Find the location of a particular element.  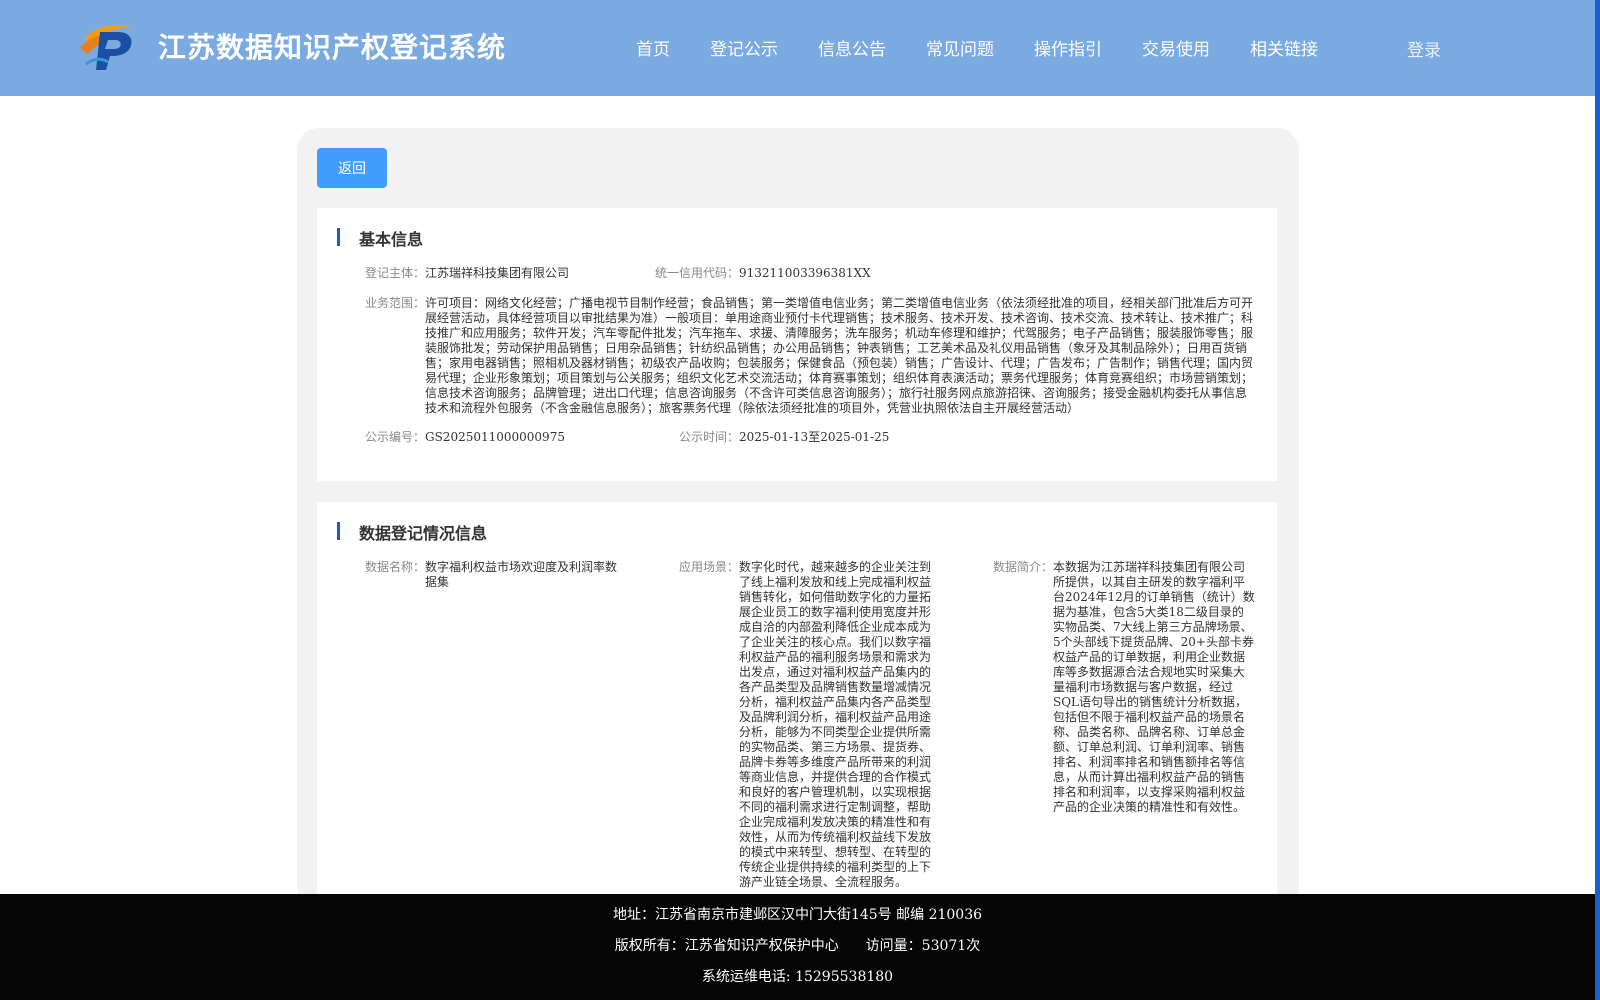

nav-links: 相关链接 is located at coordinates (1284, 47).